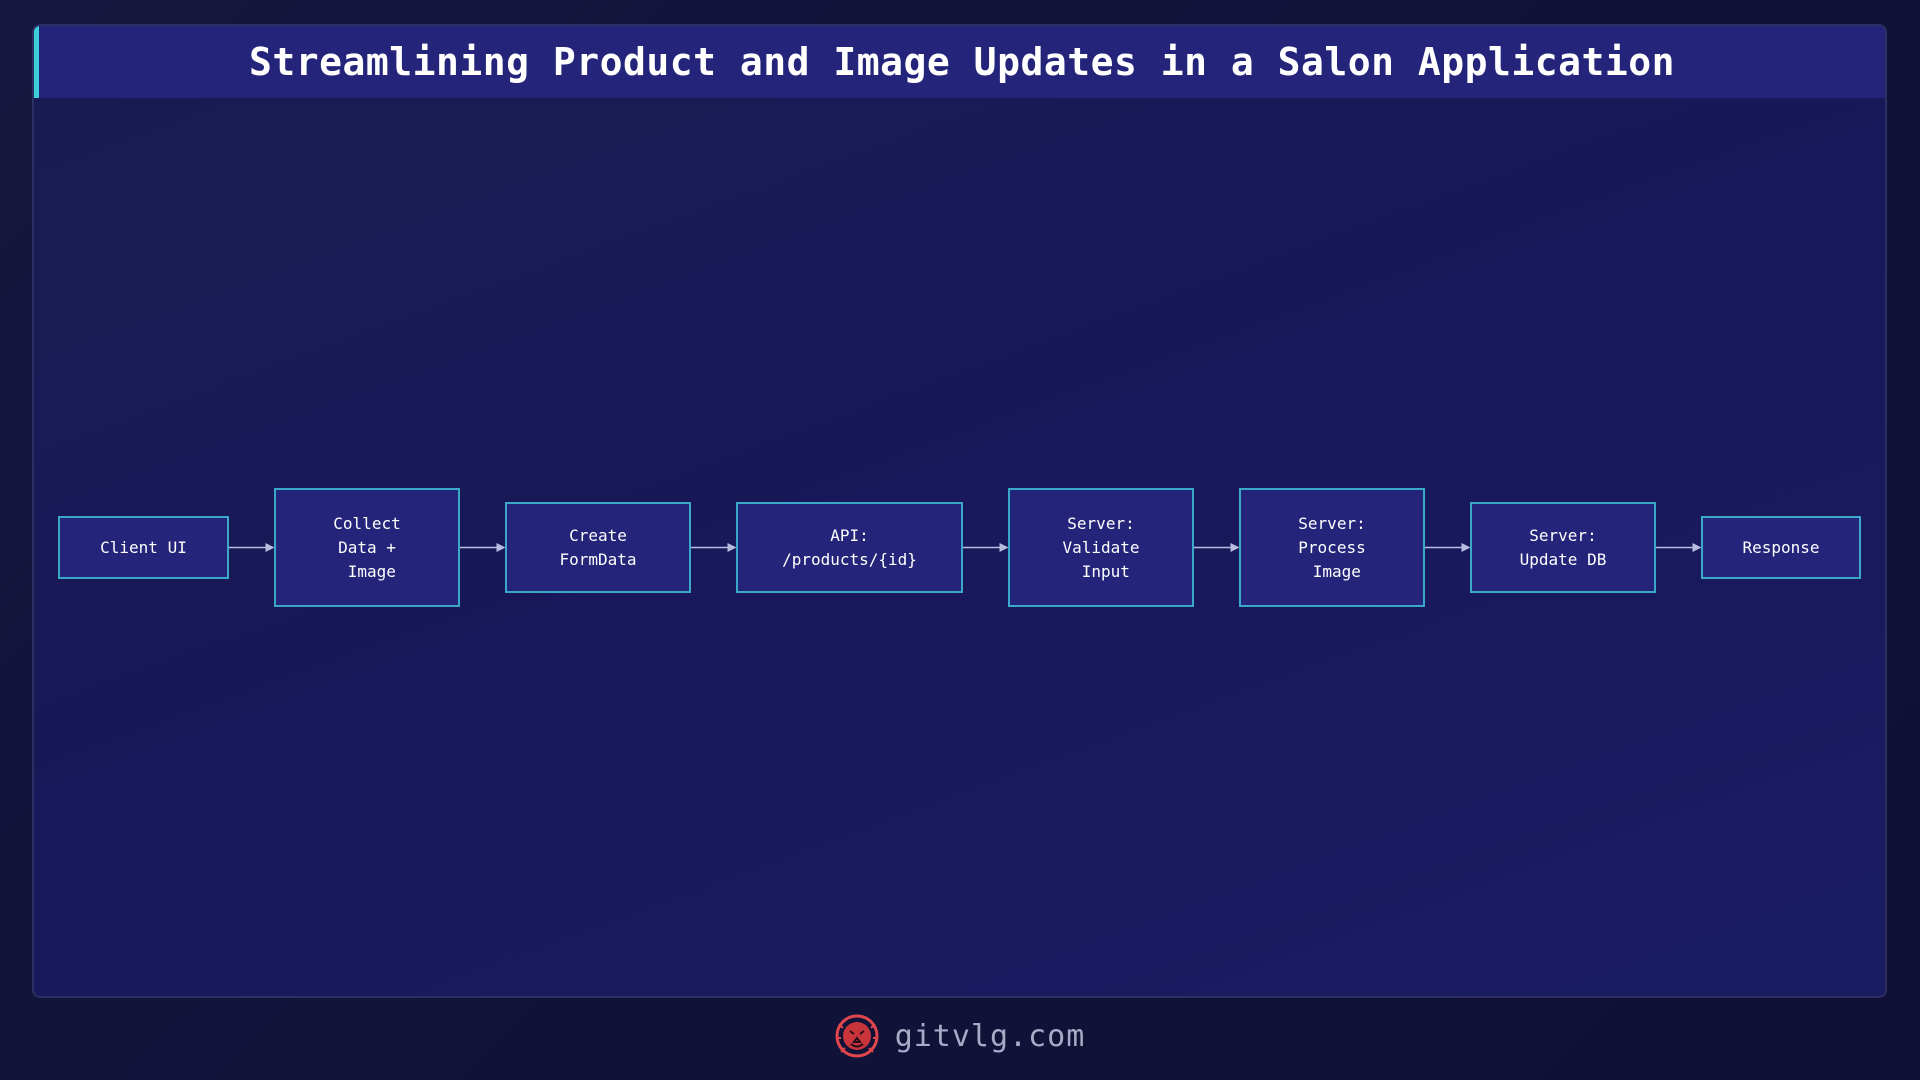  I want to click on site-name: gitvlg.com, so click(990, 1036).